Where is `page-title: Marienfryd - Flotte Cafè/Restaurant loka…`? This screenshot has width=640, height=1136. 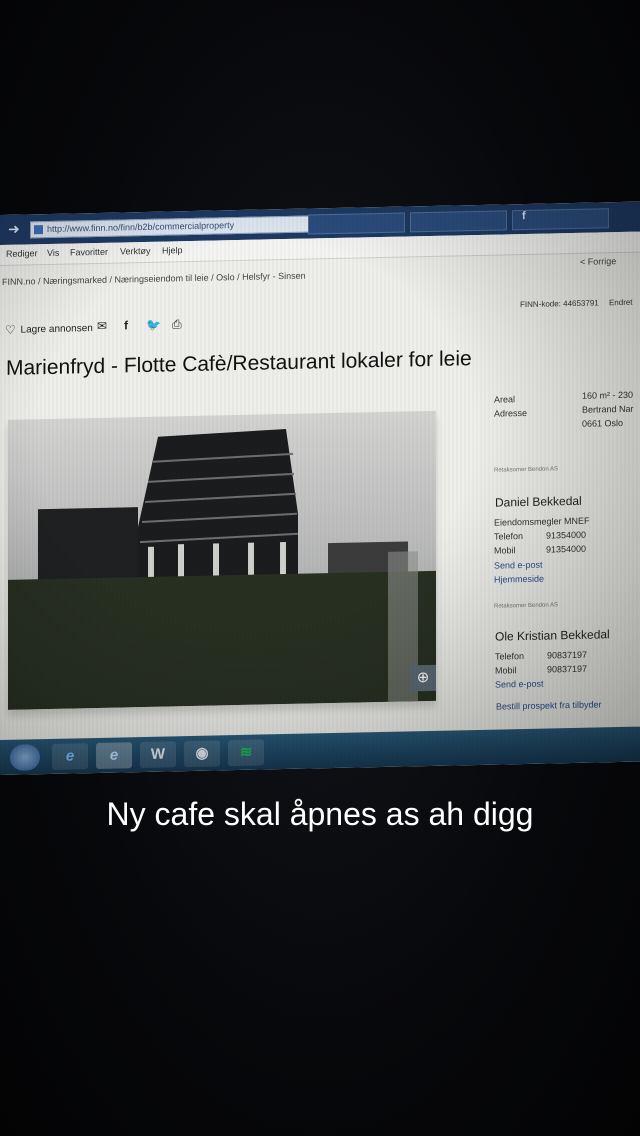 page-title: Marienfryd - Flotte Cafè/Restaurant loka… is located at coordinates (239, 363).